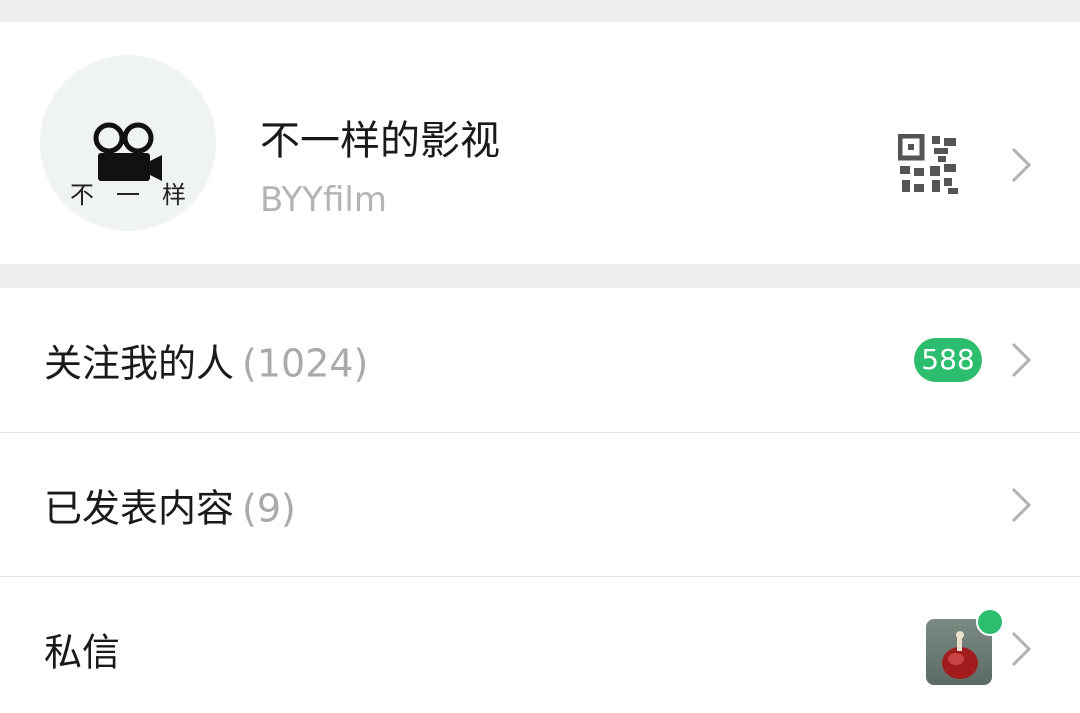  What do you see at coordinates (139, 508) in the screenshot?
I see `published-label: 已发表内容` at bounding box center [139, 508].